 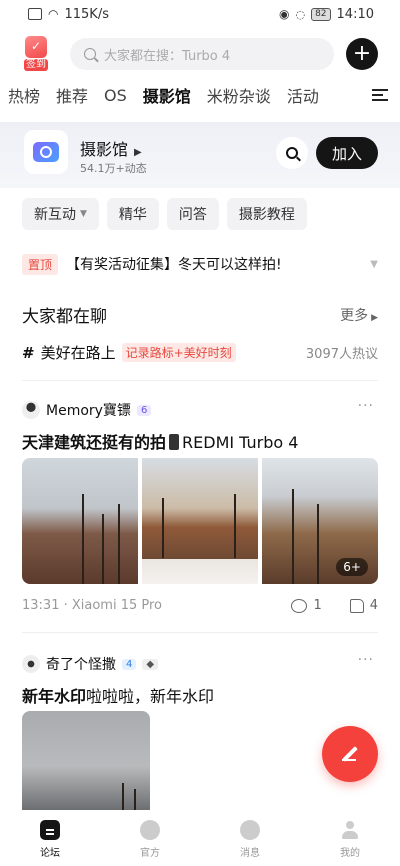 What do you see at coordinates (200, 155) in the screenshot?
I see `forum-header: 摄影馆 ▶ 54.1万+动态 加入` at bounding box center [200, 155].